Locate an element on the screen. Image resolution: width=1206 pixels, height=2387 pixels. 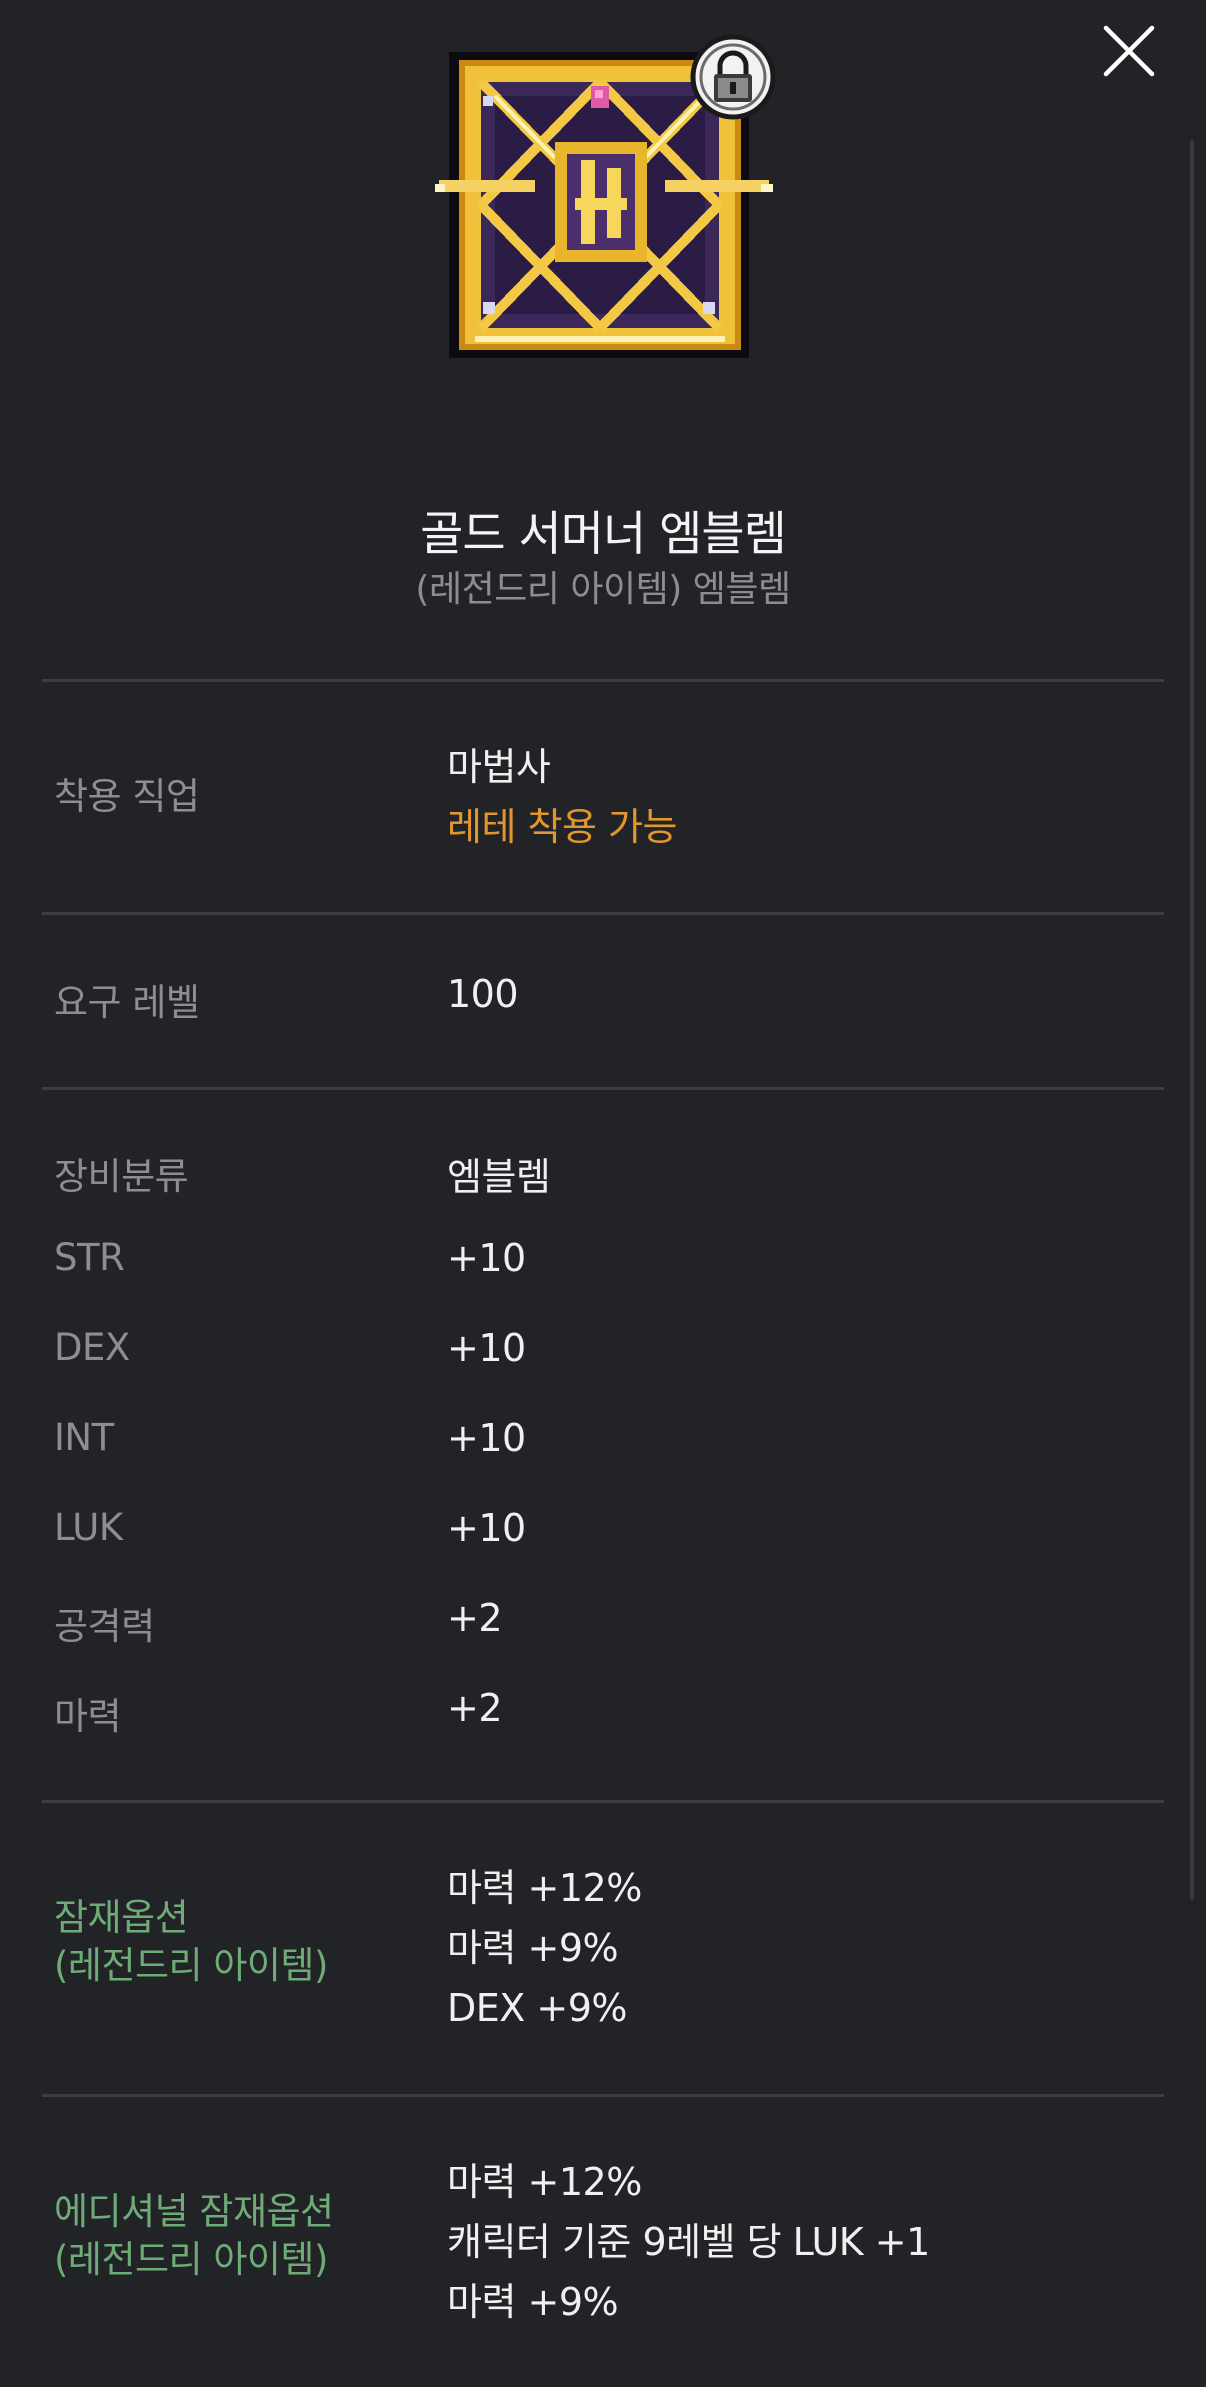
stat-label-int: INT is located at coordinates (84, 1437).